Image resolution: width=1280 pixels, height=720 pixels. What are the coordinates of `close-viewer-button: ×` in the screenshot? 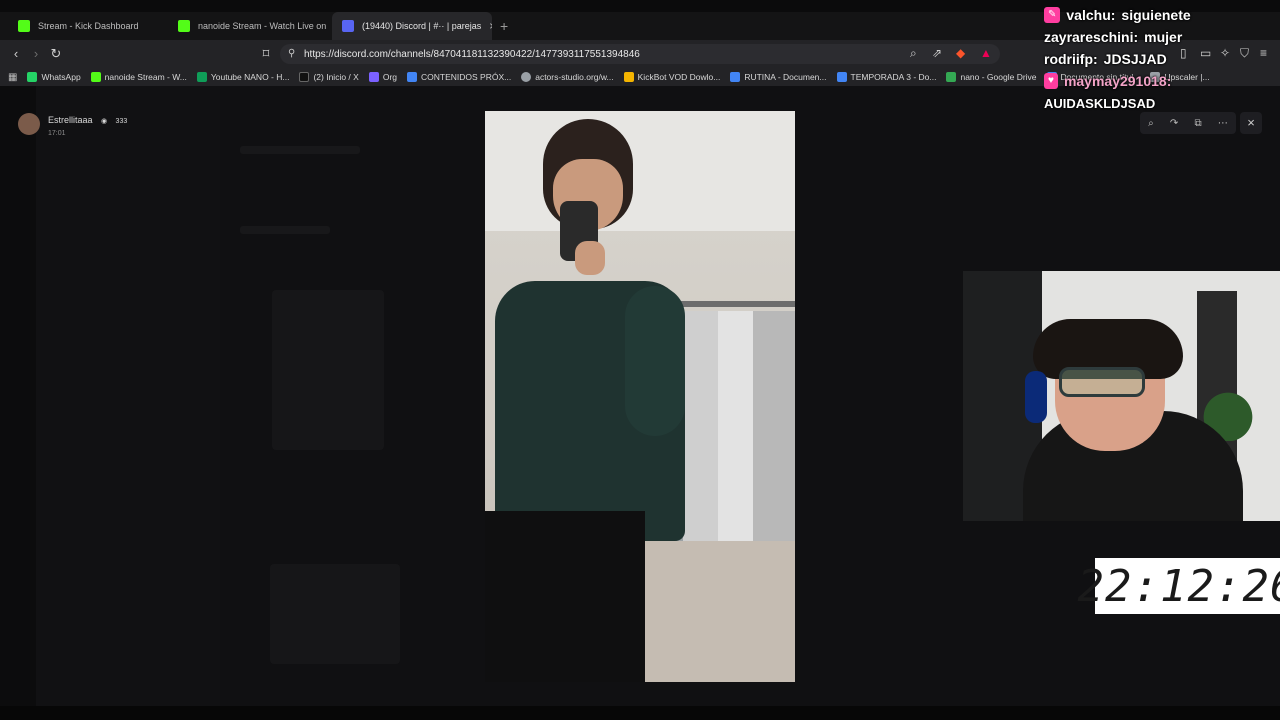 It's located at (1251, 123).